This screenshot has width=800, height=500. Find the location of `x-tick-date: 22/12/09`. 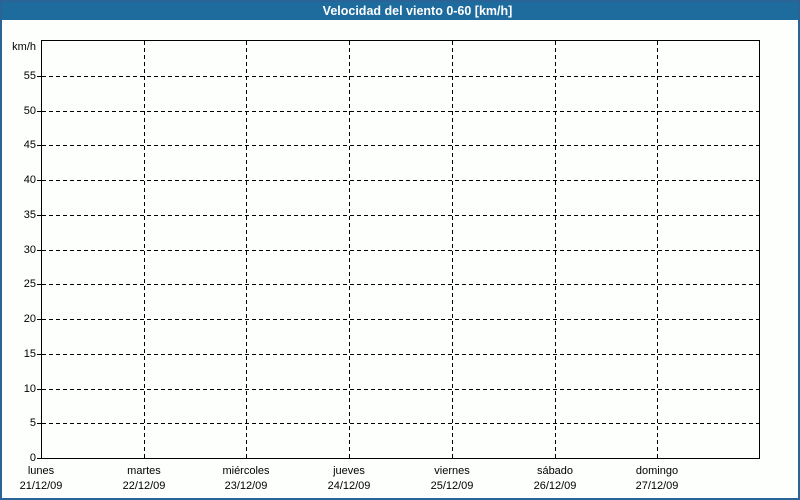

x-tick-date: 22/12/09 is located at coordinates (144, 486).